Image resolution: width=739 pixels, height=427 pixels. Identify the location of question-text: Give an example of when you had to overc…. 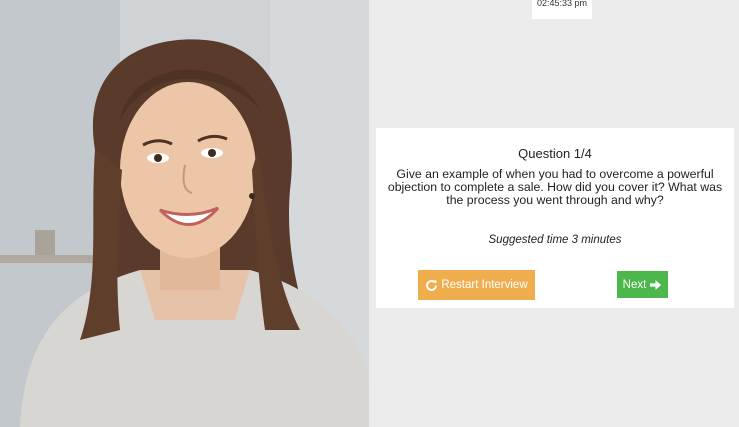
(555, 187).